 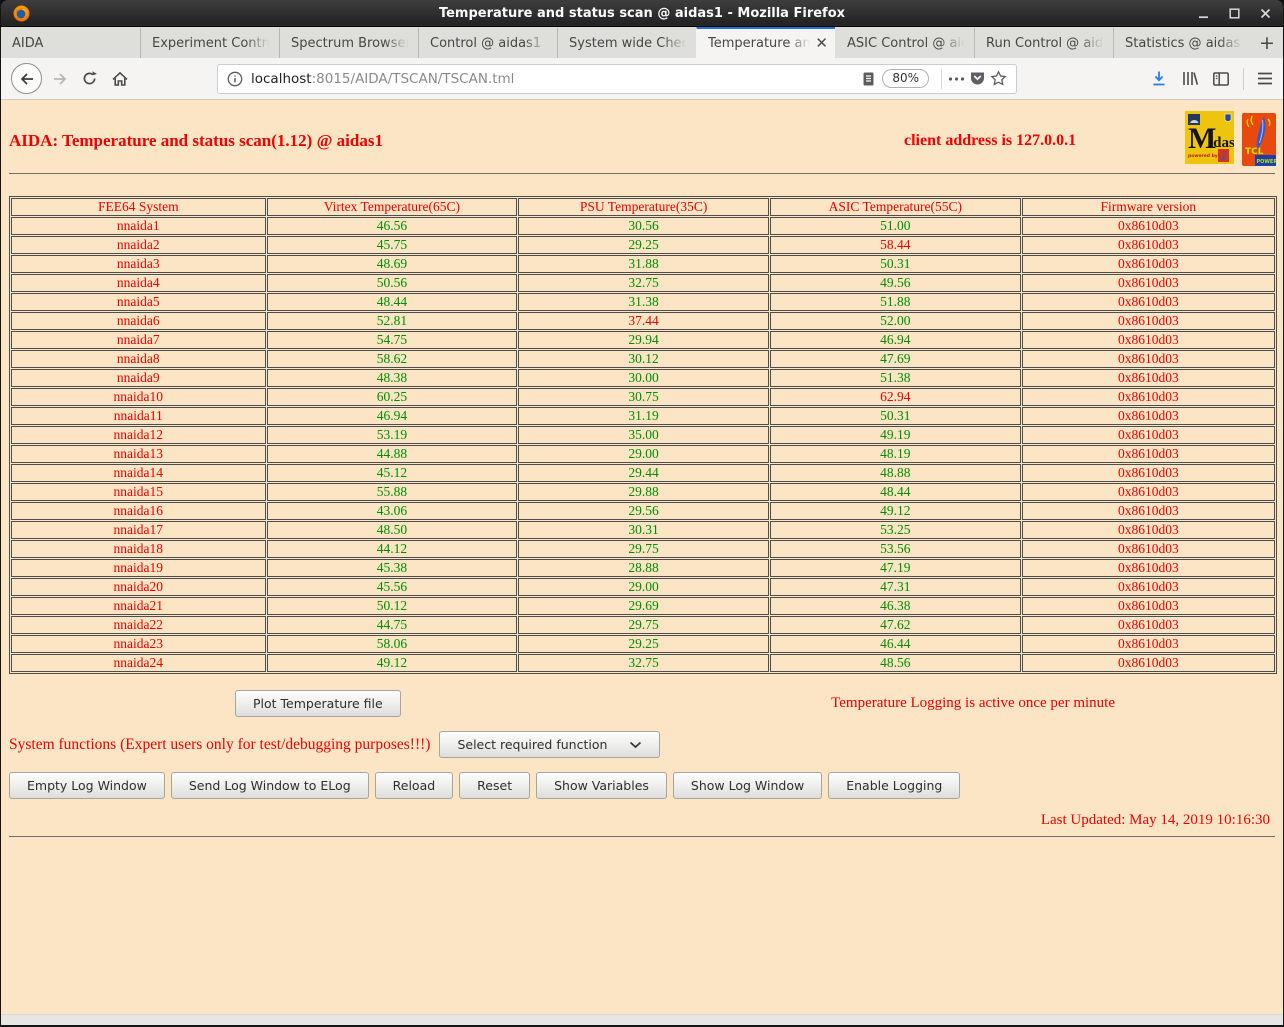 What do you see at coordinates (1265, 13) in the screenshot?
I see `close-button` at bounding box center [1265, 13].